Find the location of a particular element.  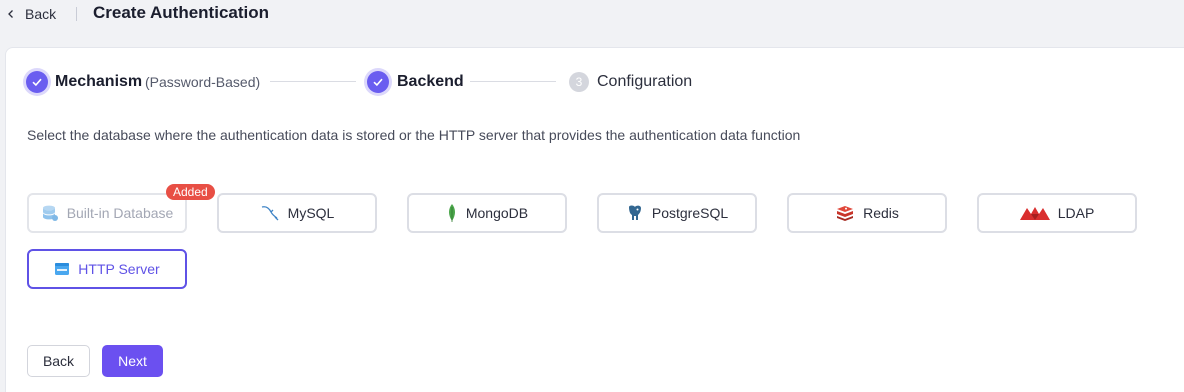

step-2-title: Backend is located at coordinates (430, 81).